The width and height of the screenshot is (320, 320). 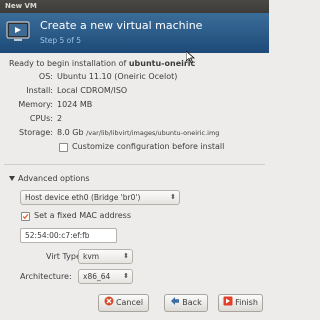 I want to click on summary-row-os: OS: Ubuntu 11.10 (Oneiric Ocelot), so click(x=134, y=77).